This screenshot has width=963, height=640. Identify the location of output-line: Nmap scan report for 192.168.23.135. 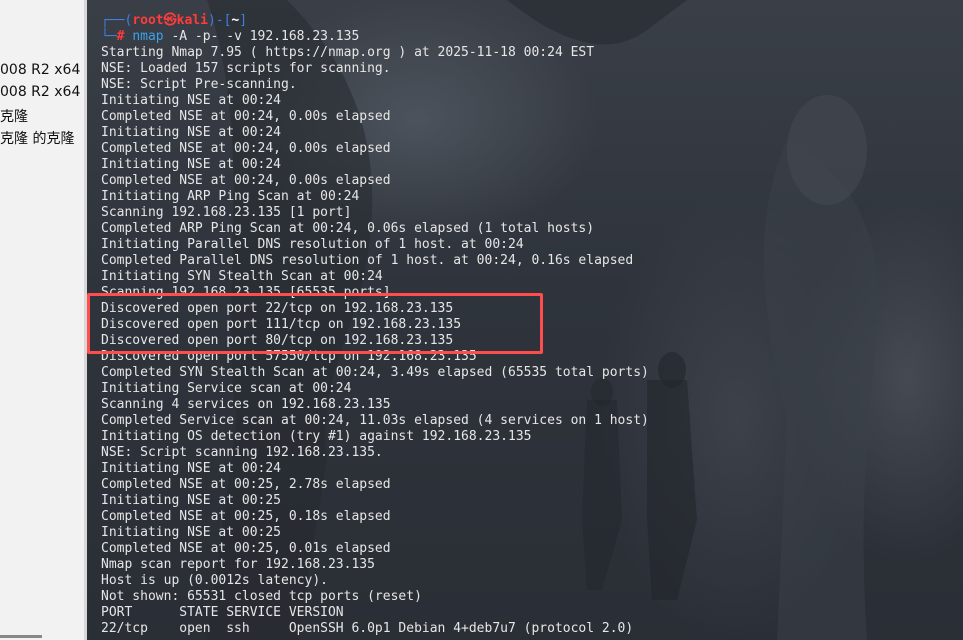
(238, 564).